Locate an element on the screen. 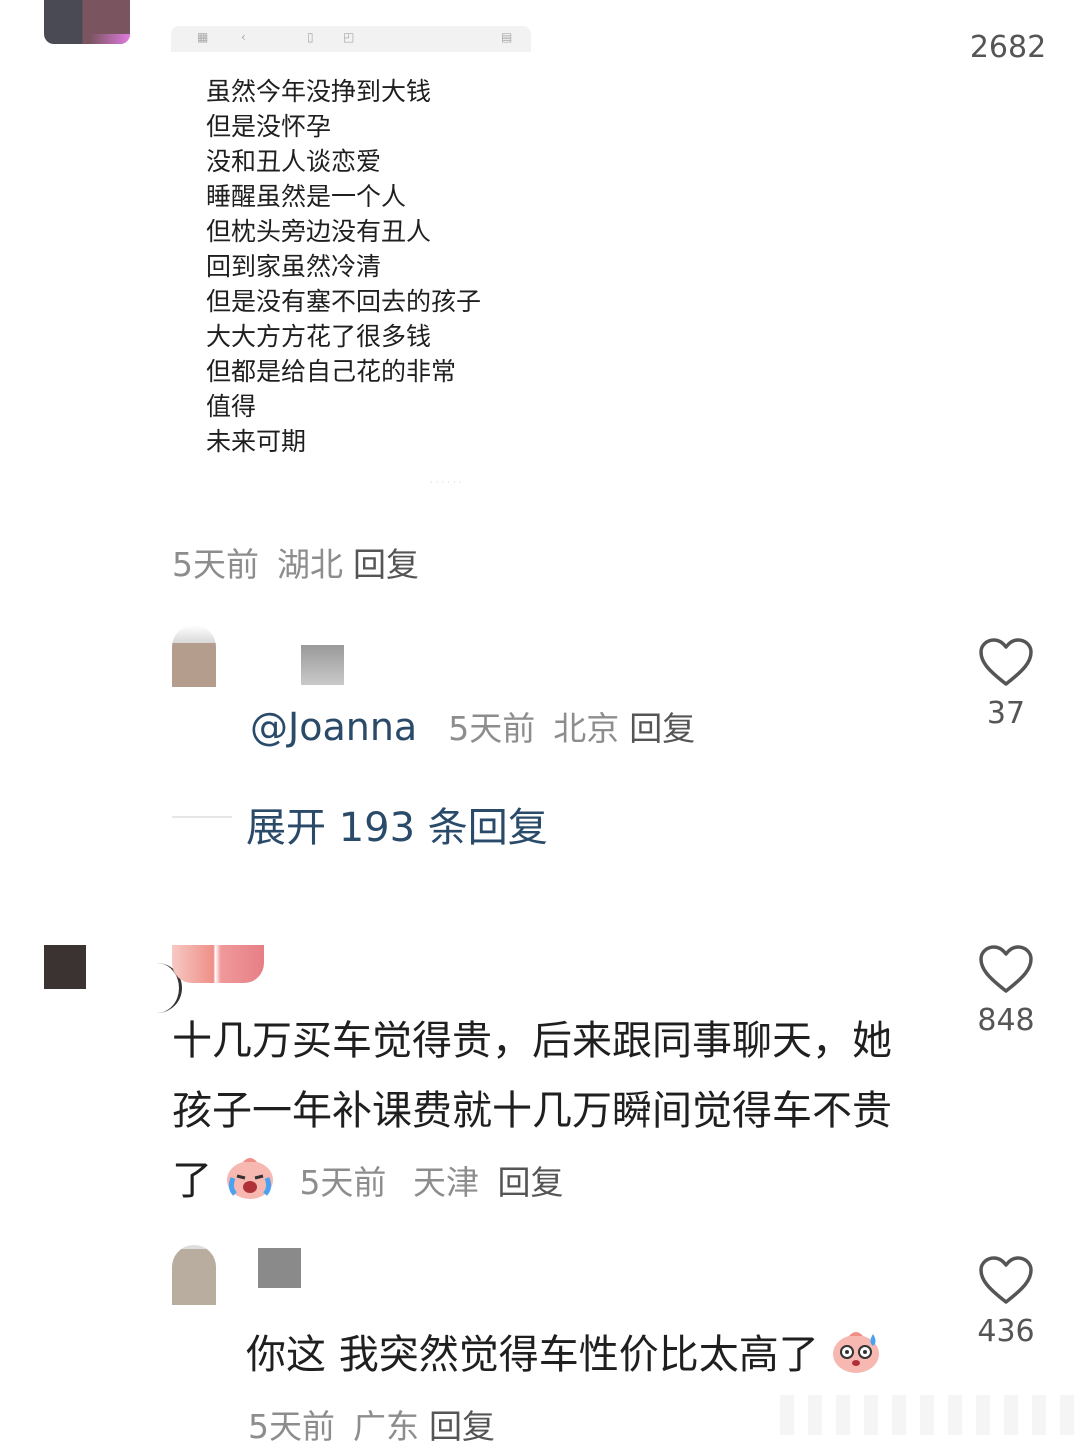 The image size is (1080, 1448). image-watermark: · · · · · · is located at coordinates (446, 483).